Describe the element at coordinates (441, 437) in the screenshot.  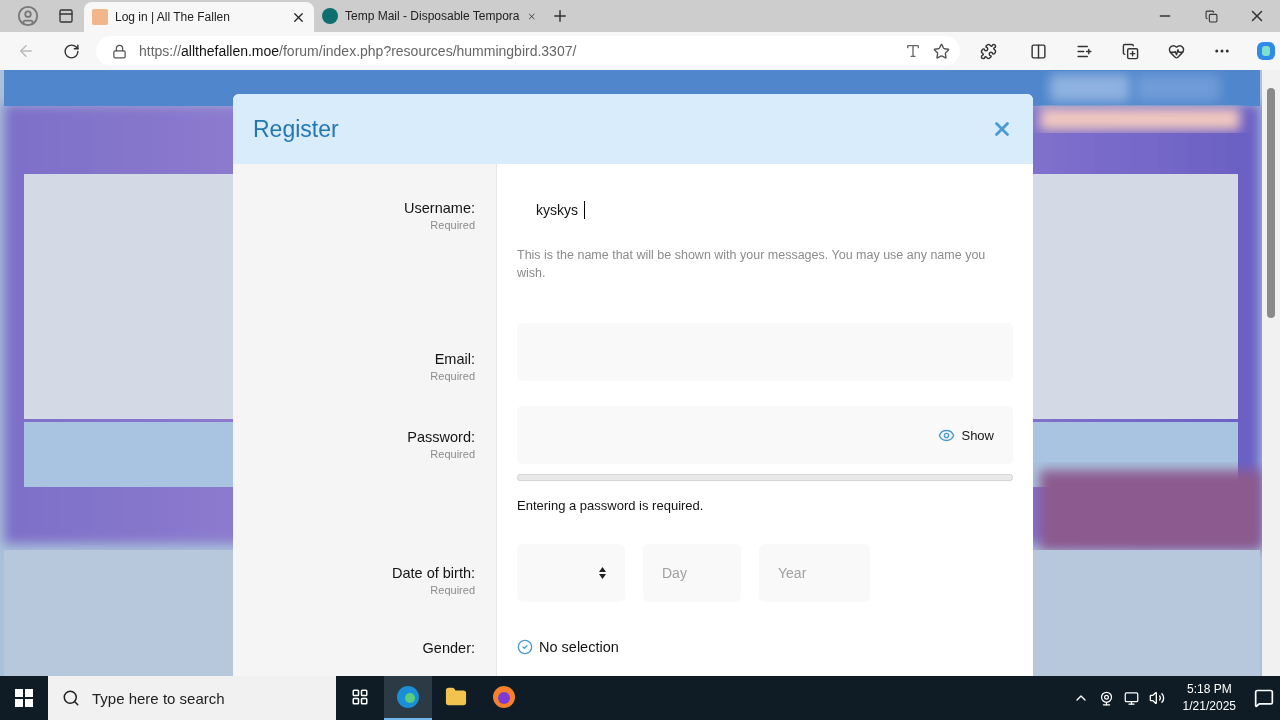
I see `field-label: Password:` at that location.